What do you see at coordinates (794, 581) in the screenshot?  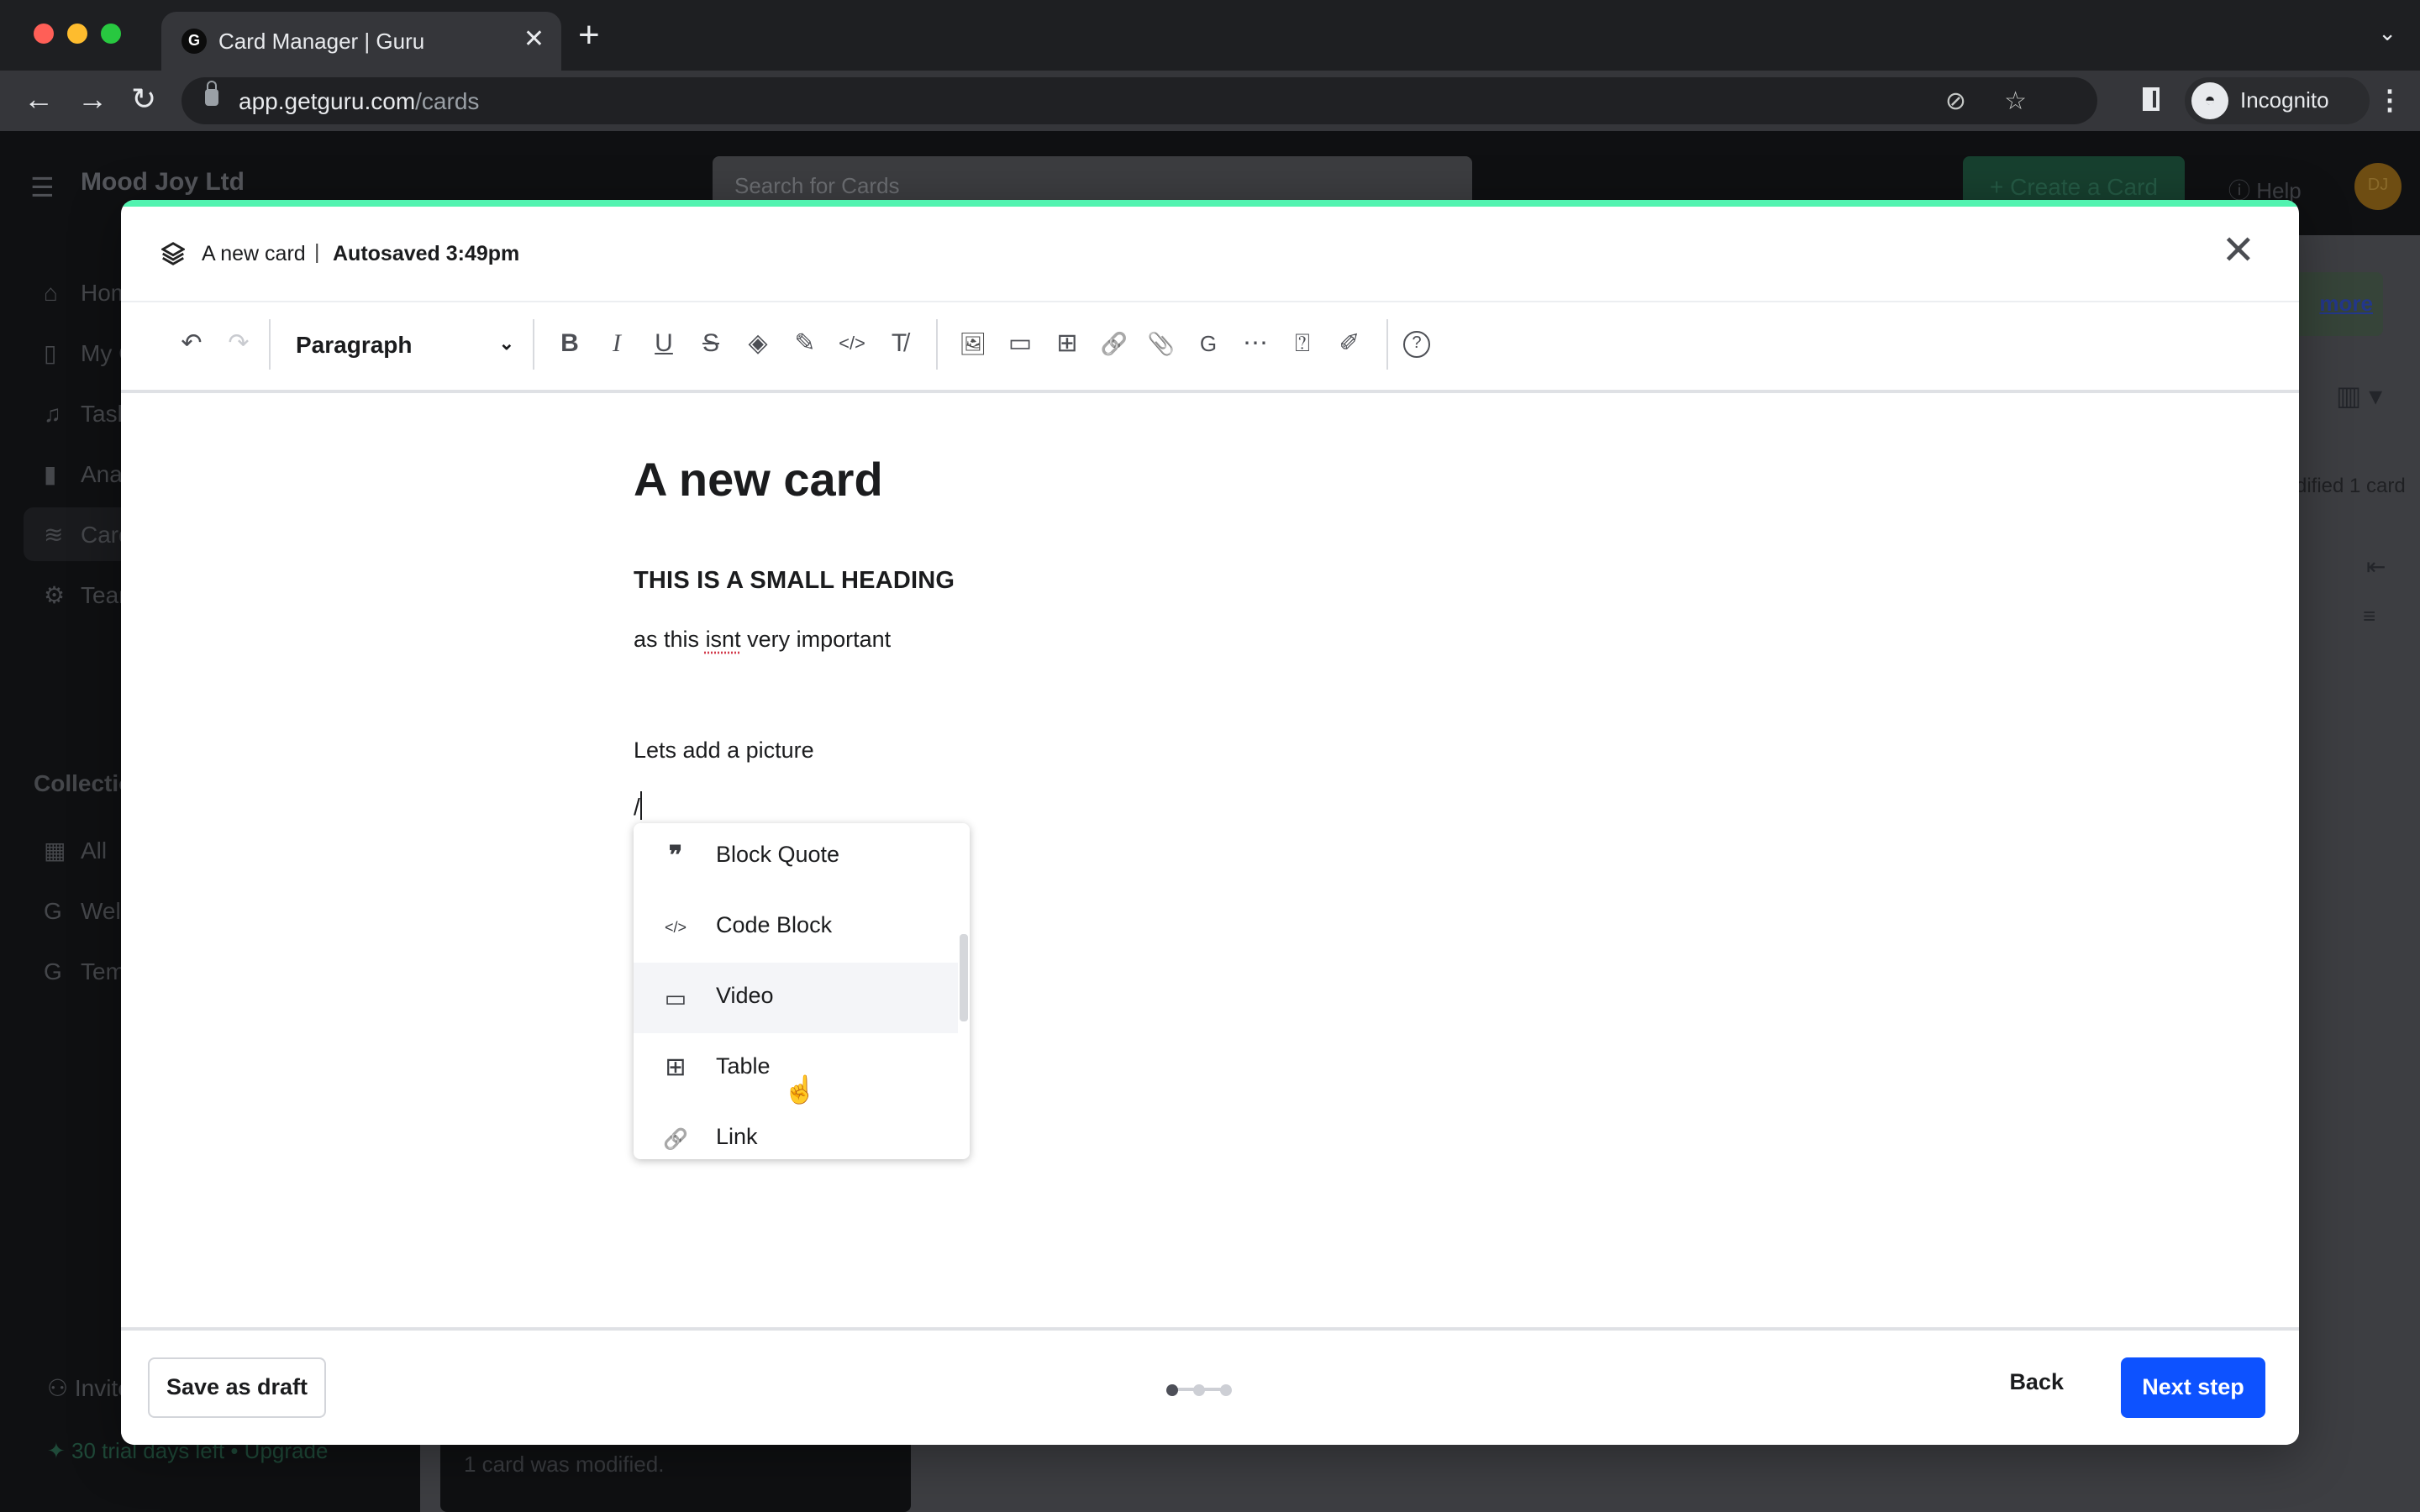 I see `small-heading-block: THIS IS A SMALL HEADING` at bounding box center [794, 581].